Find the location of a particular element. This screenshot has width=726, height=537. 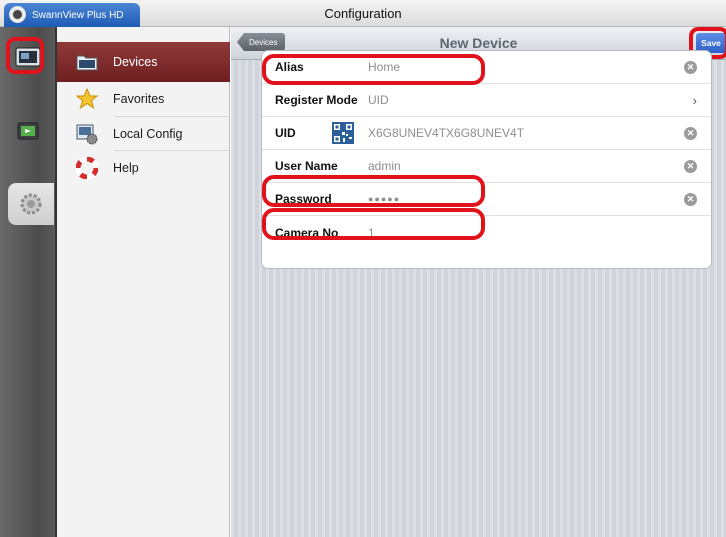

playback-button is located at coordinates (28, 132).